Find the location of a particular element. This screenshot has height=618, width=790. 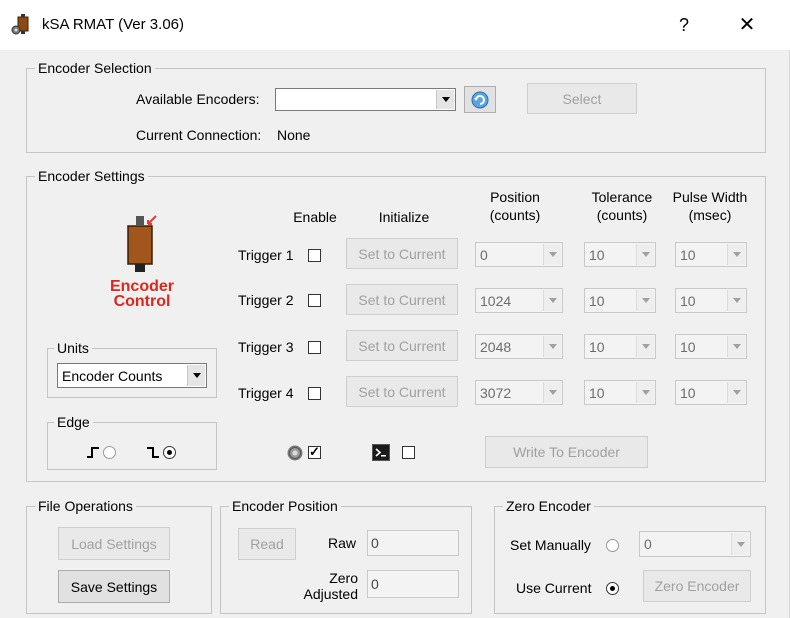

zero-adjusted-label-1: Zero is located at coordinates (343, 578).